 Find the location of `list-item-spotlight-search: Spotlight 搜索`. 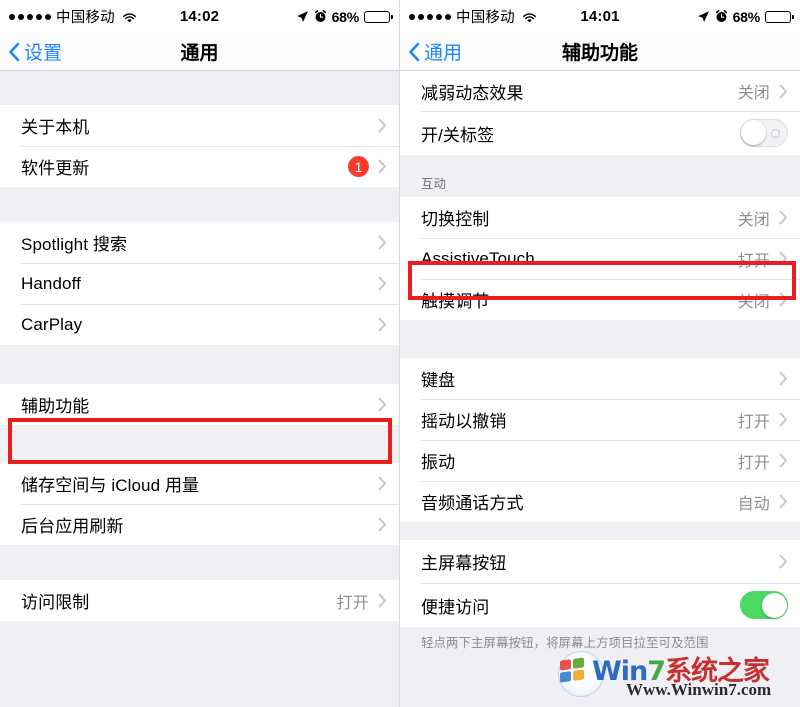

list-item-spotlight-search: Spotlight 搜索 is located at coordinates (199, 242).